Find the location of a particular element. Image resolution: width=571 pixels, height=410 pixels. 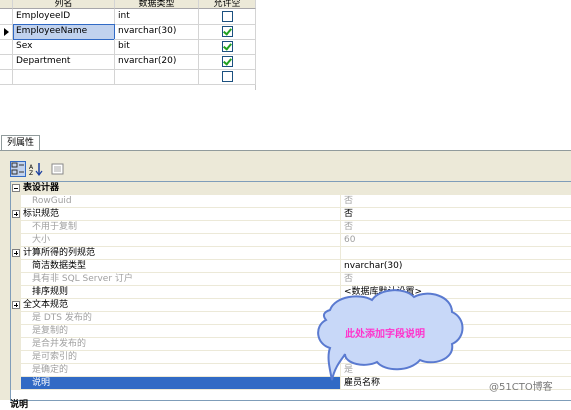

svg-text: Z is located at coordinates (31, 173).